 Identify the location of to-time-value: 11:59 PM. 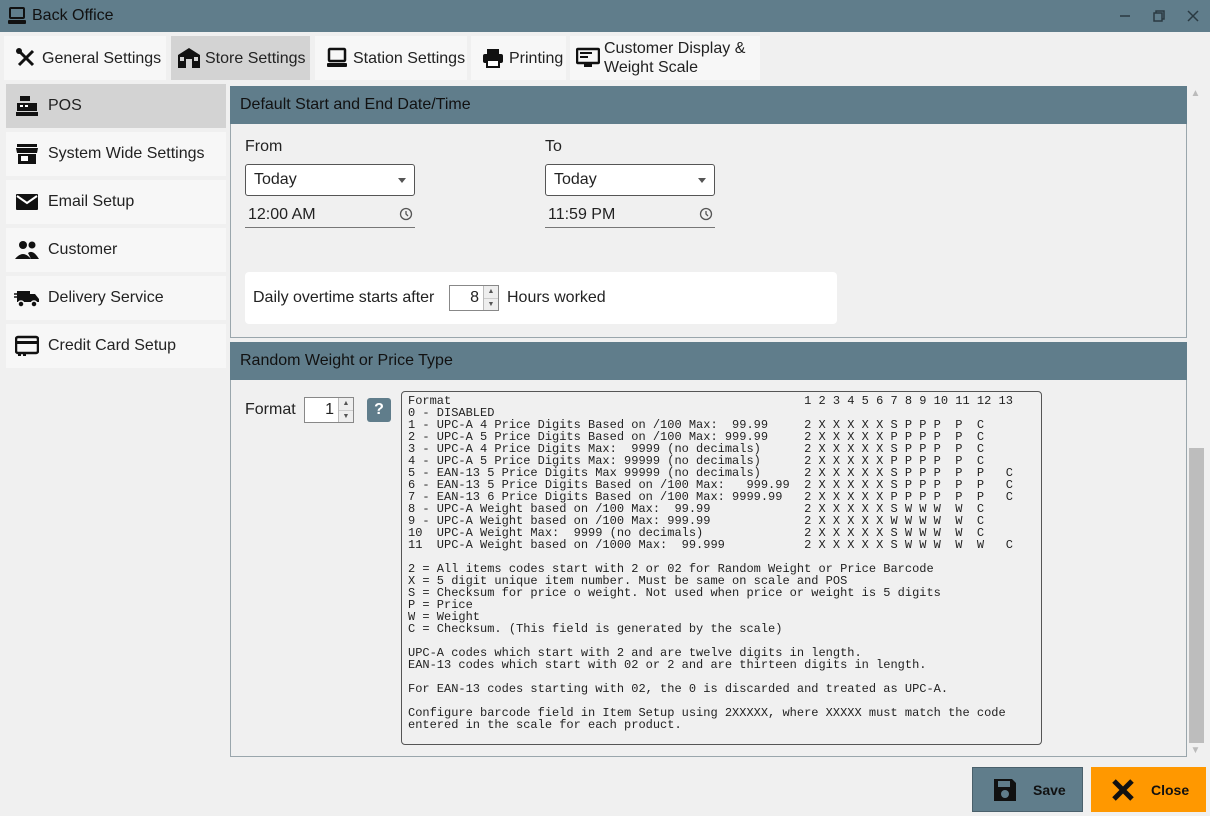
(582, 214).